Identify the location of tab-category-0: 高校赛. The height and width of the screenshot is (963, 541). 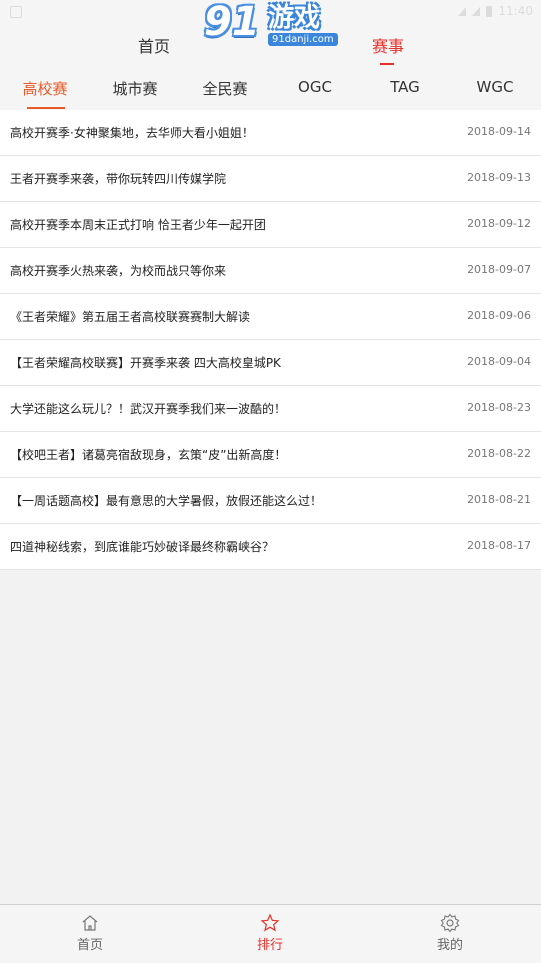
(45, 88).